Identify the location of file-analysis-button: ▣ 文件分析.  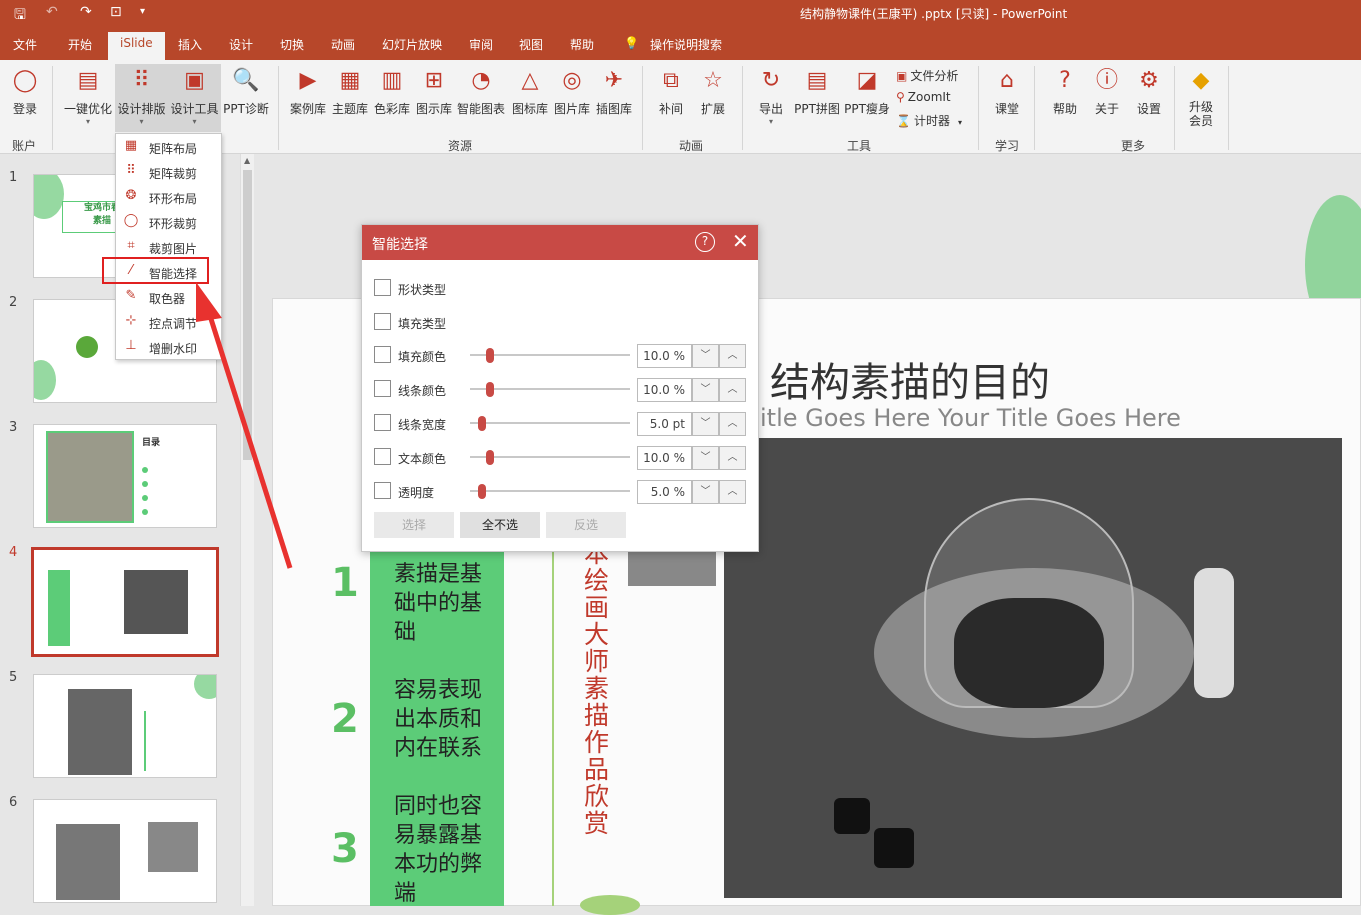
(927, 75).